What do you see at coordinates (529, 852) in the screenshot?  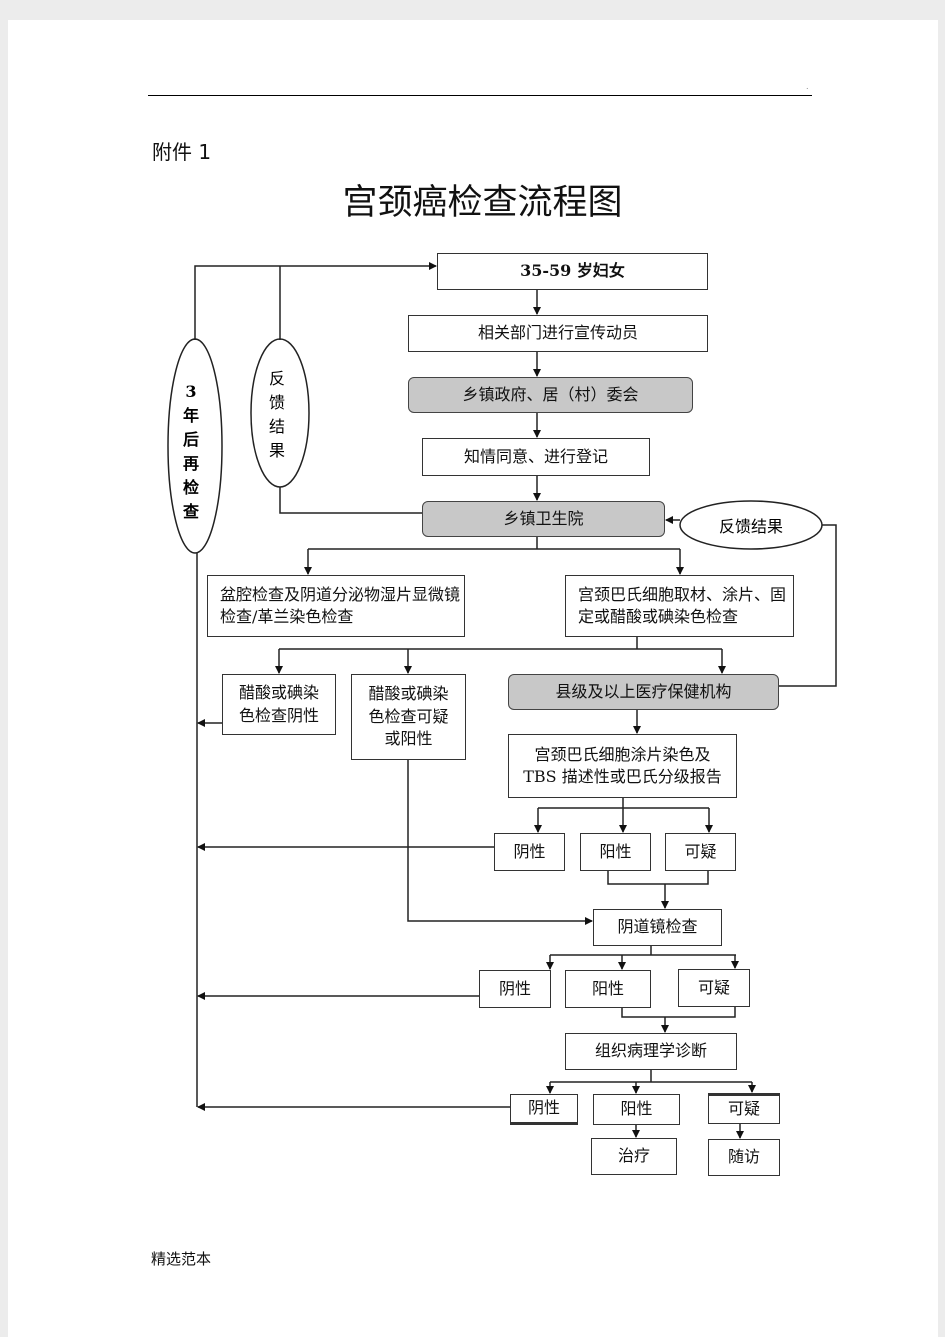 I see `pap-negative-box: 阴性` at bounding box center [529, 852].